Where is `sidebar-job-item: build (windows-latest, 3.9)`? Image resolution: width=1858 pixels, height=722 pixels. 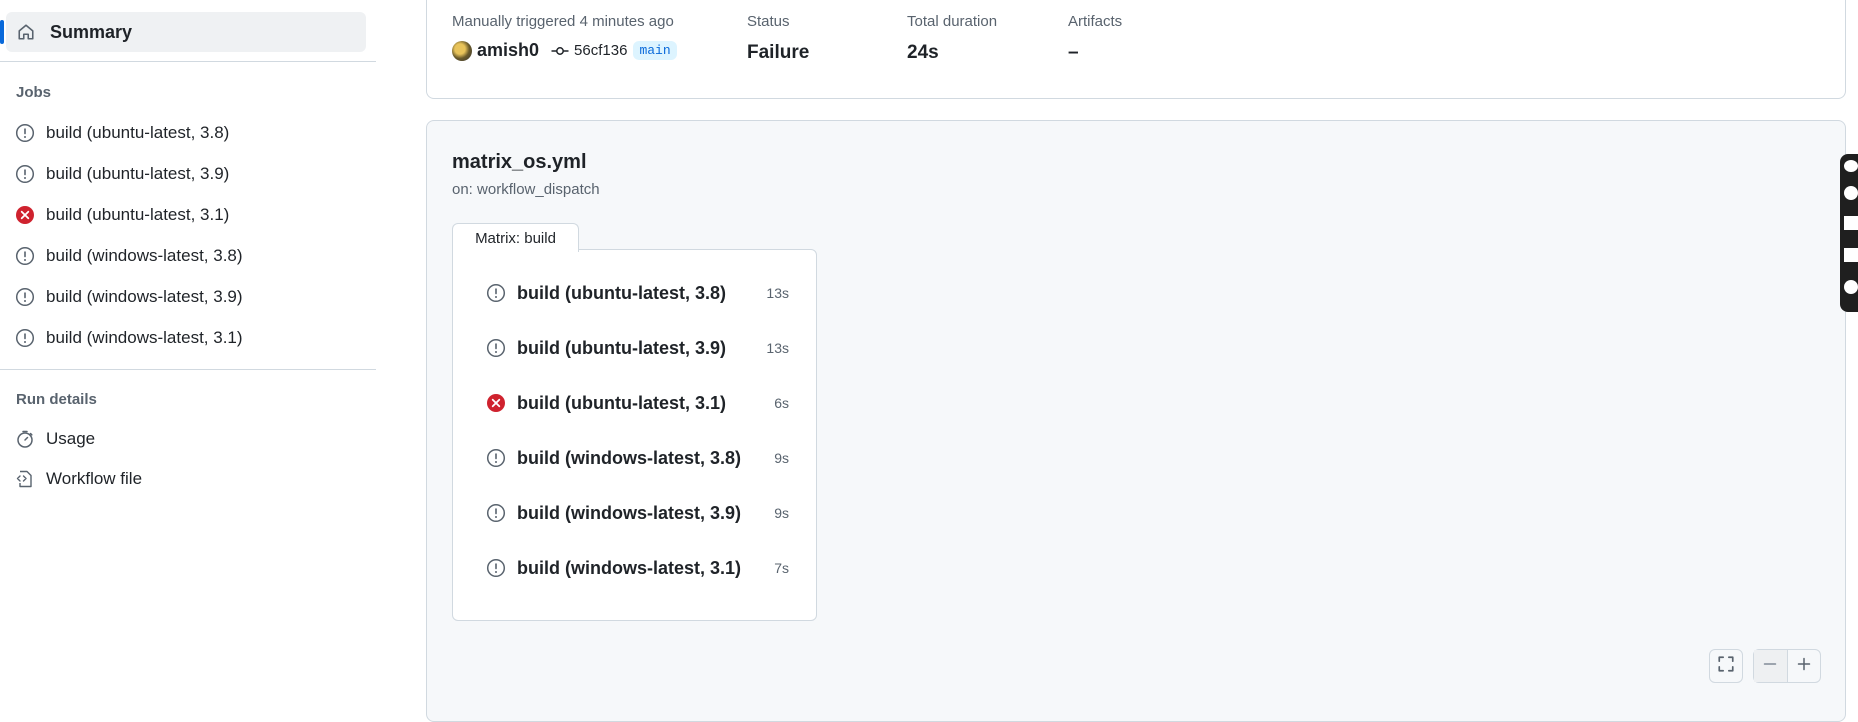
sidebar-job-item: build (windows-latest, 3.9) is located at coordinates (128, 297).